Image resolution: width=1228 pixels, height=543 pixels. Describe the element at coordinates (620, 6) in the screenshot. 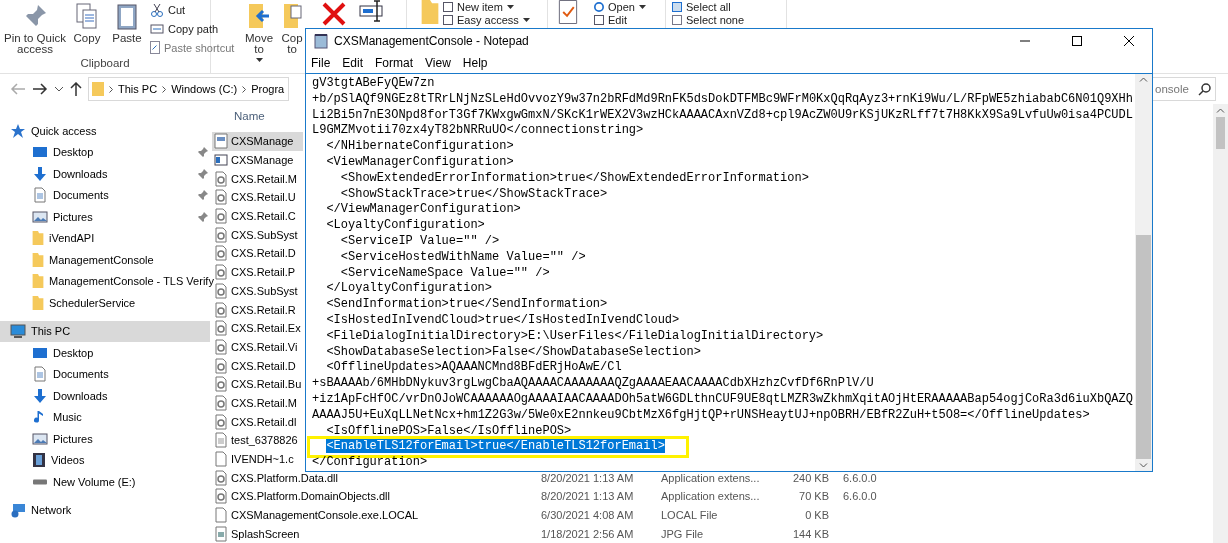

I see `open-button: Open` at that location.